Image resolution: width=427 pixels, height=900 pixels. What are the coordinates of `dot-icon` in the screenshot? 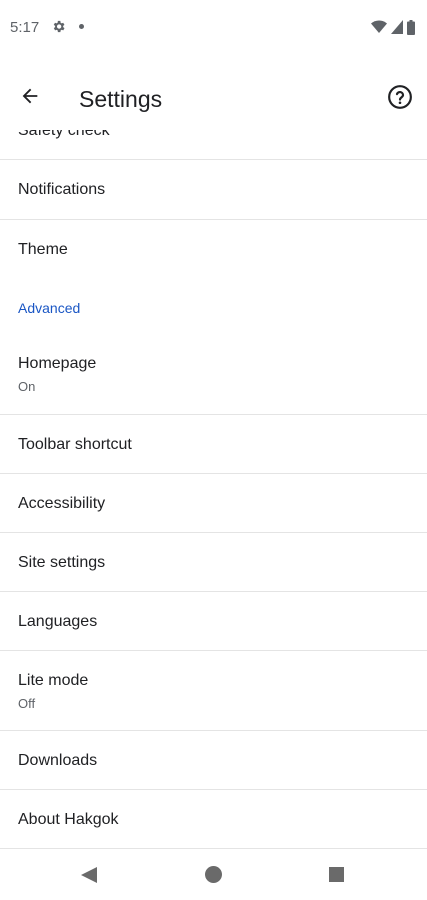 It's located at (81, 26).